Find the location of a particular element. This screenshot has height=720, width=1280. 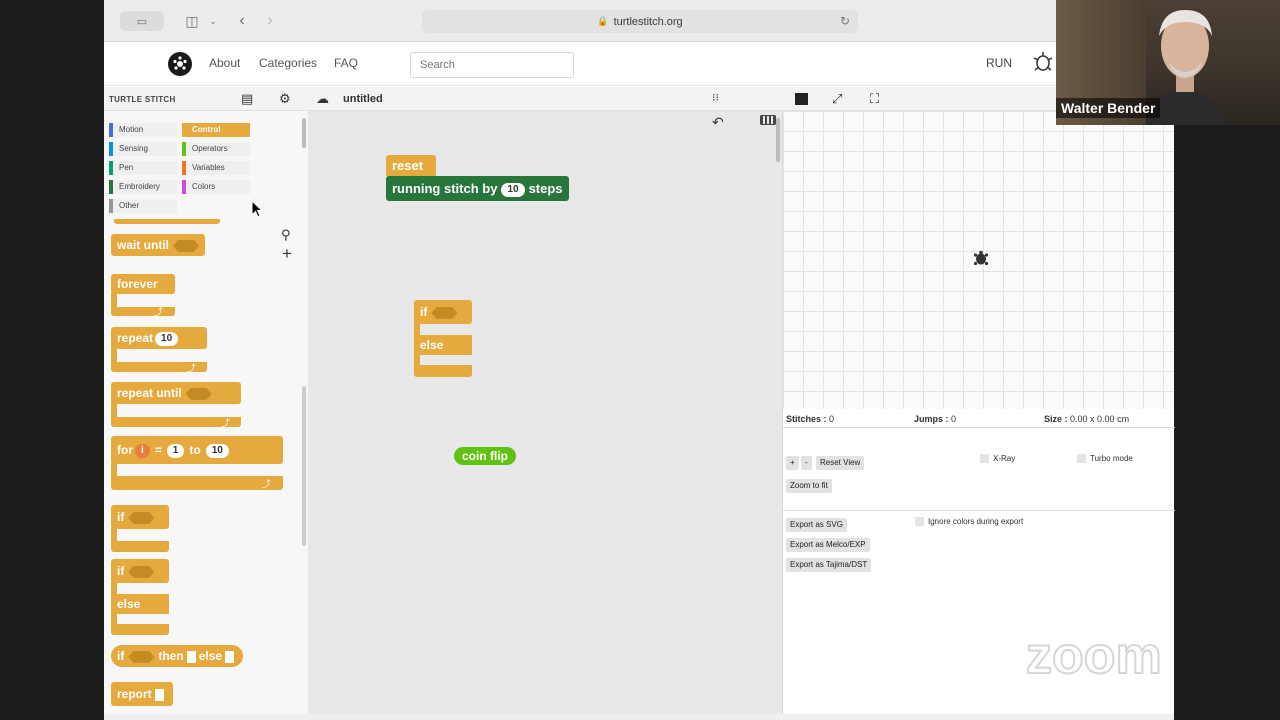

block-if: if is located at coordinates (140, 517).